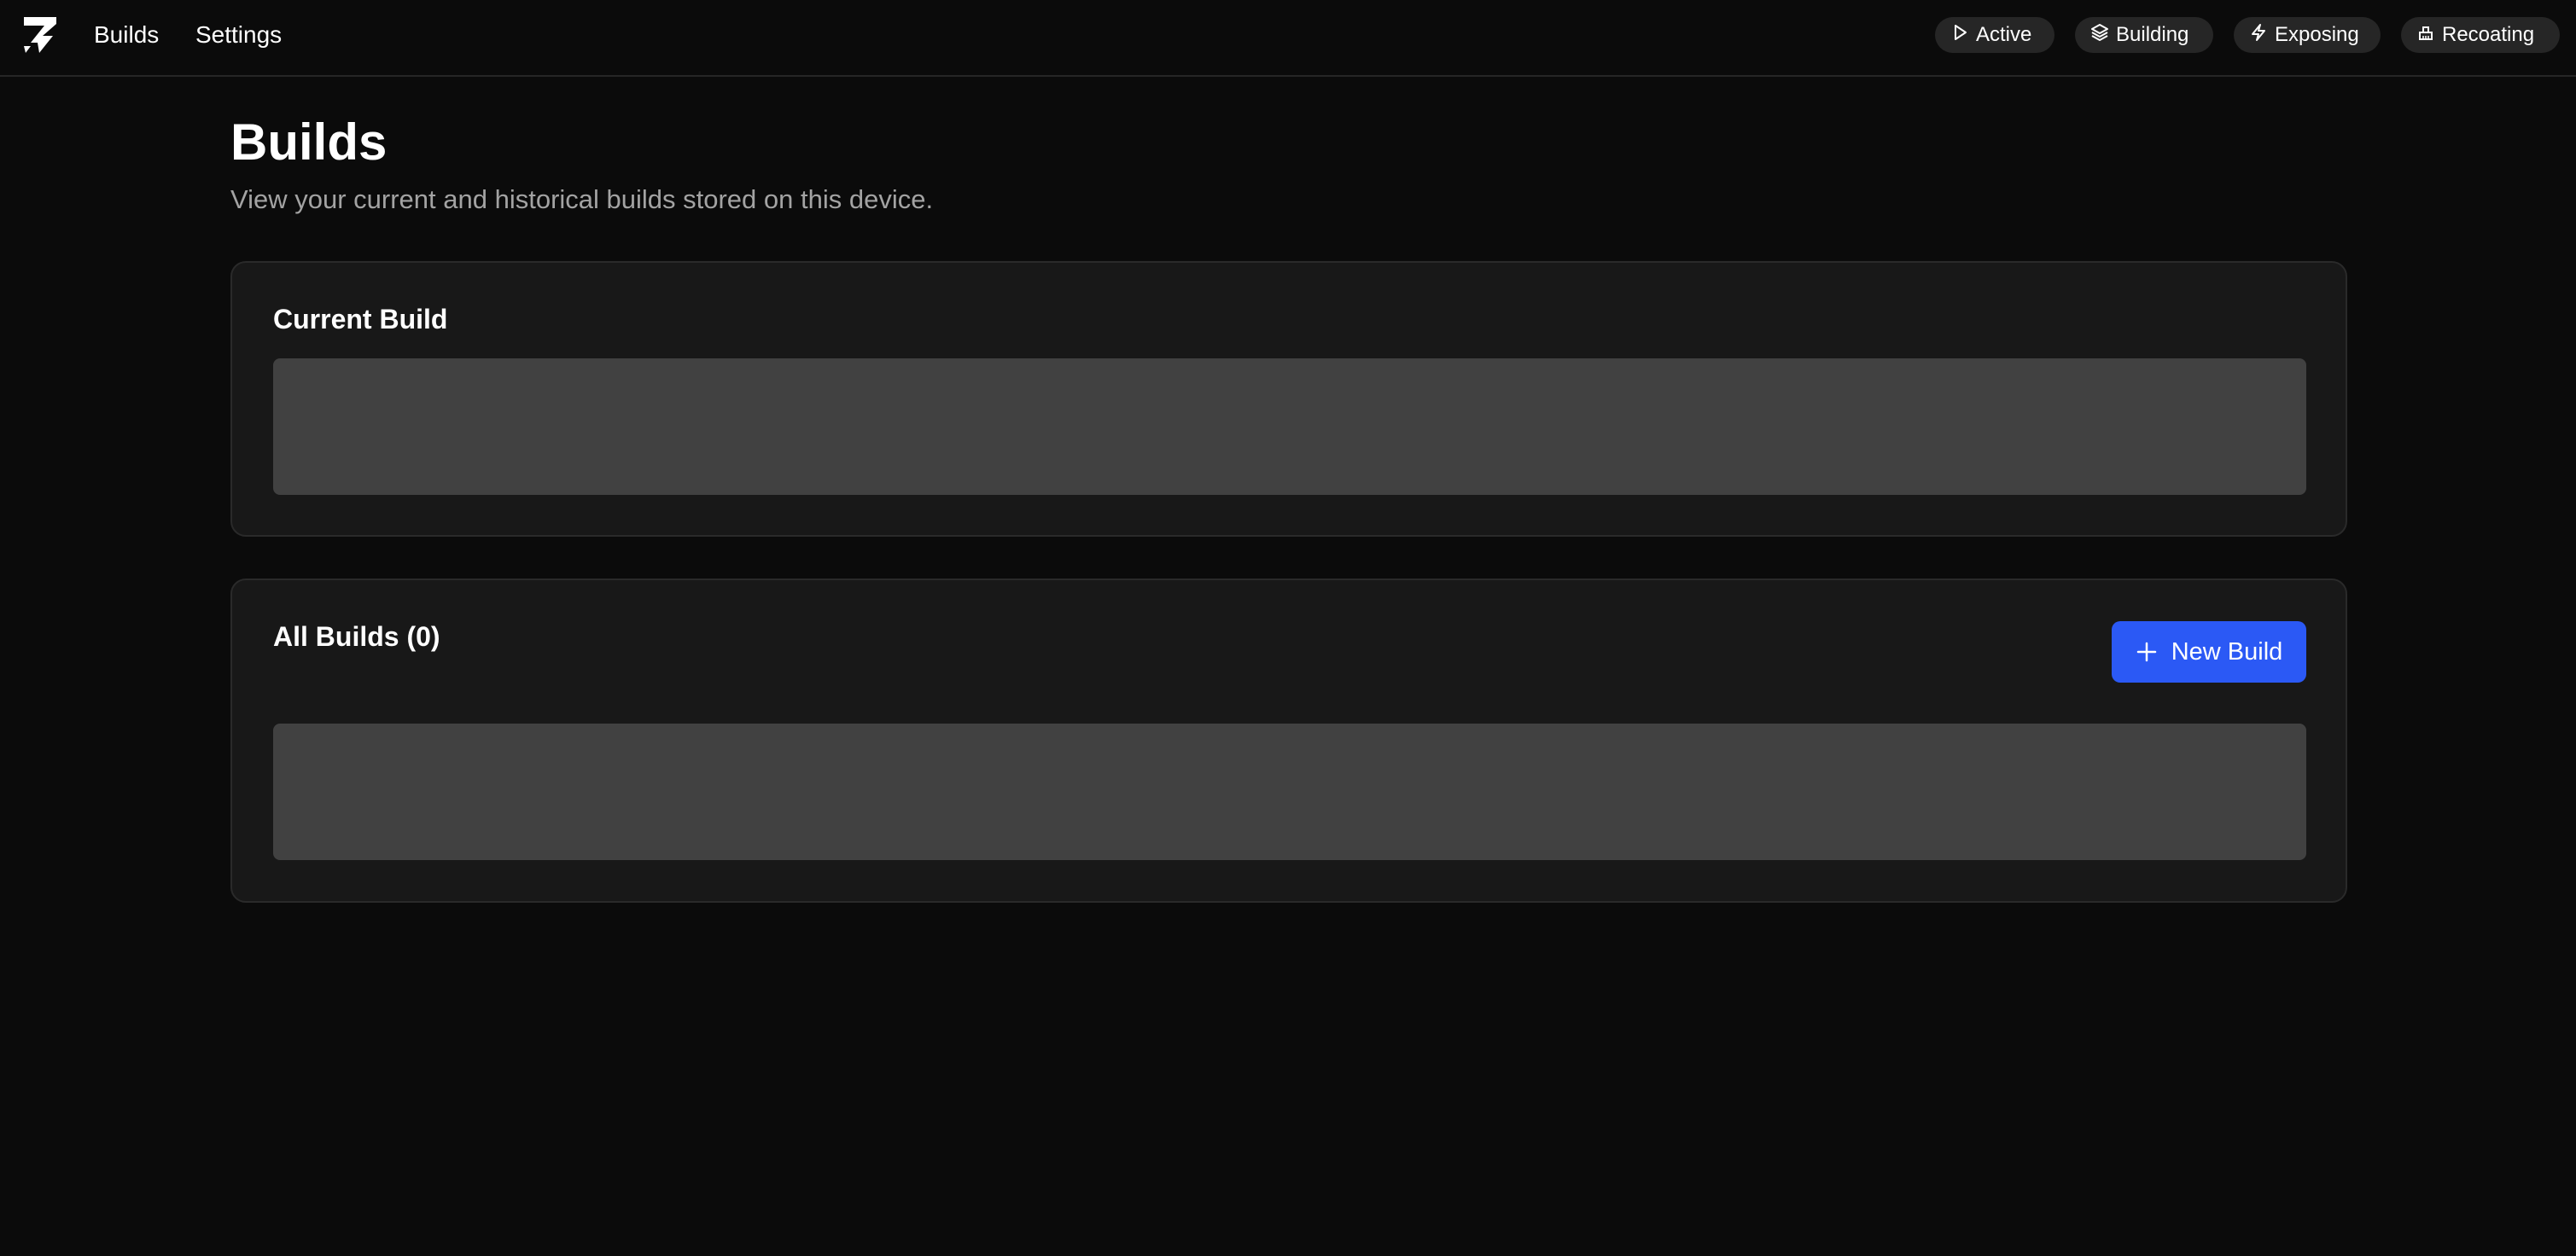  What do you see at coordinates (2429, 35) in the screenshot?
I see `brush-icon` at bounding box center [2429, 35].